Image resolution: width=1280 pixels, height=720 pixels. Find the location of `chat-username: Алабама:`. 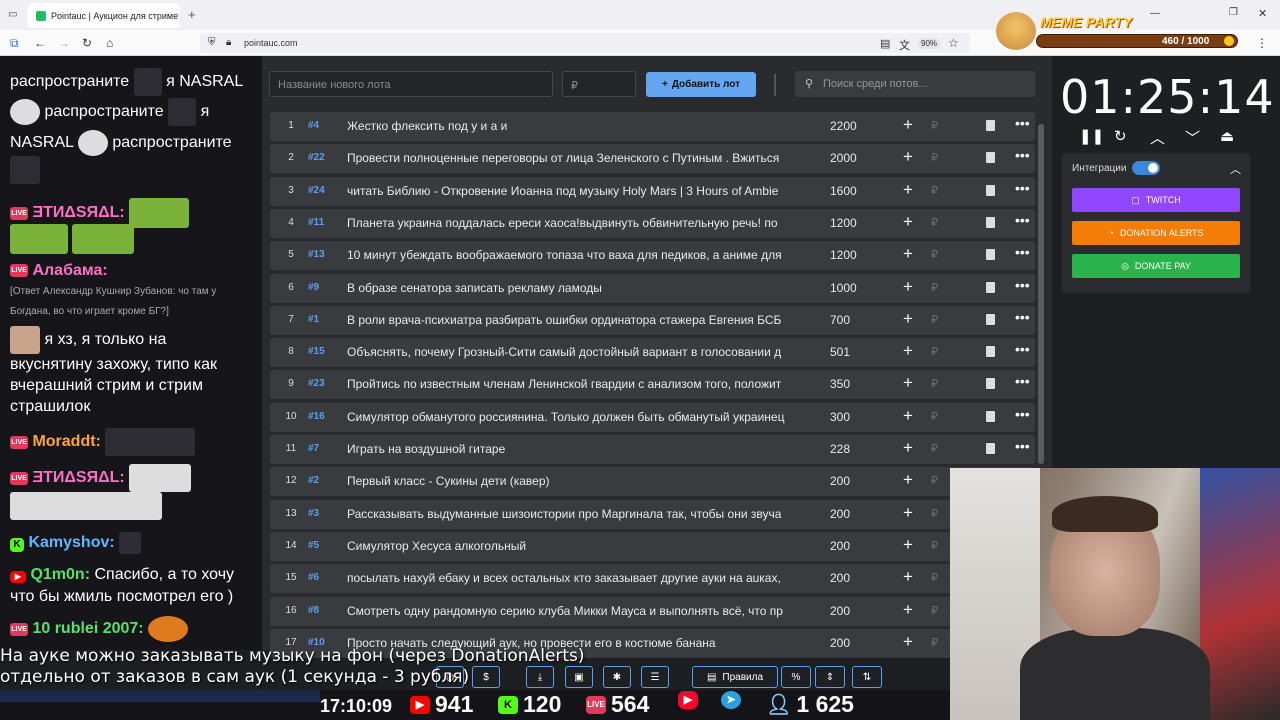

chat-username: Алабама: is located at coordinates (69, 270).